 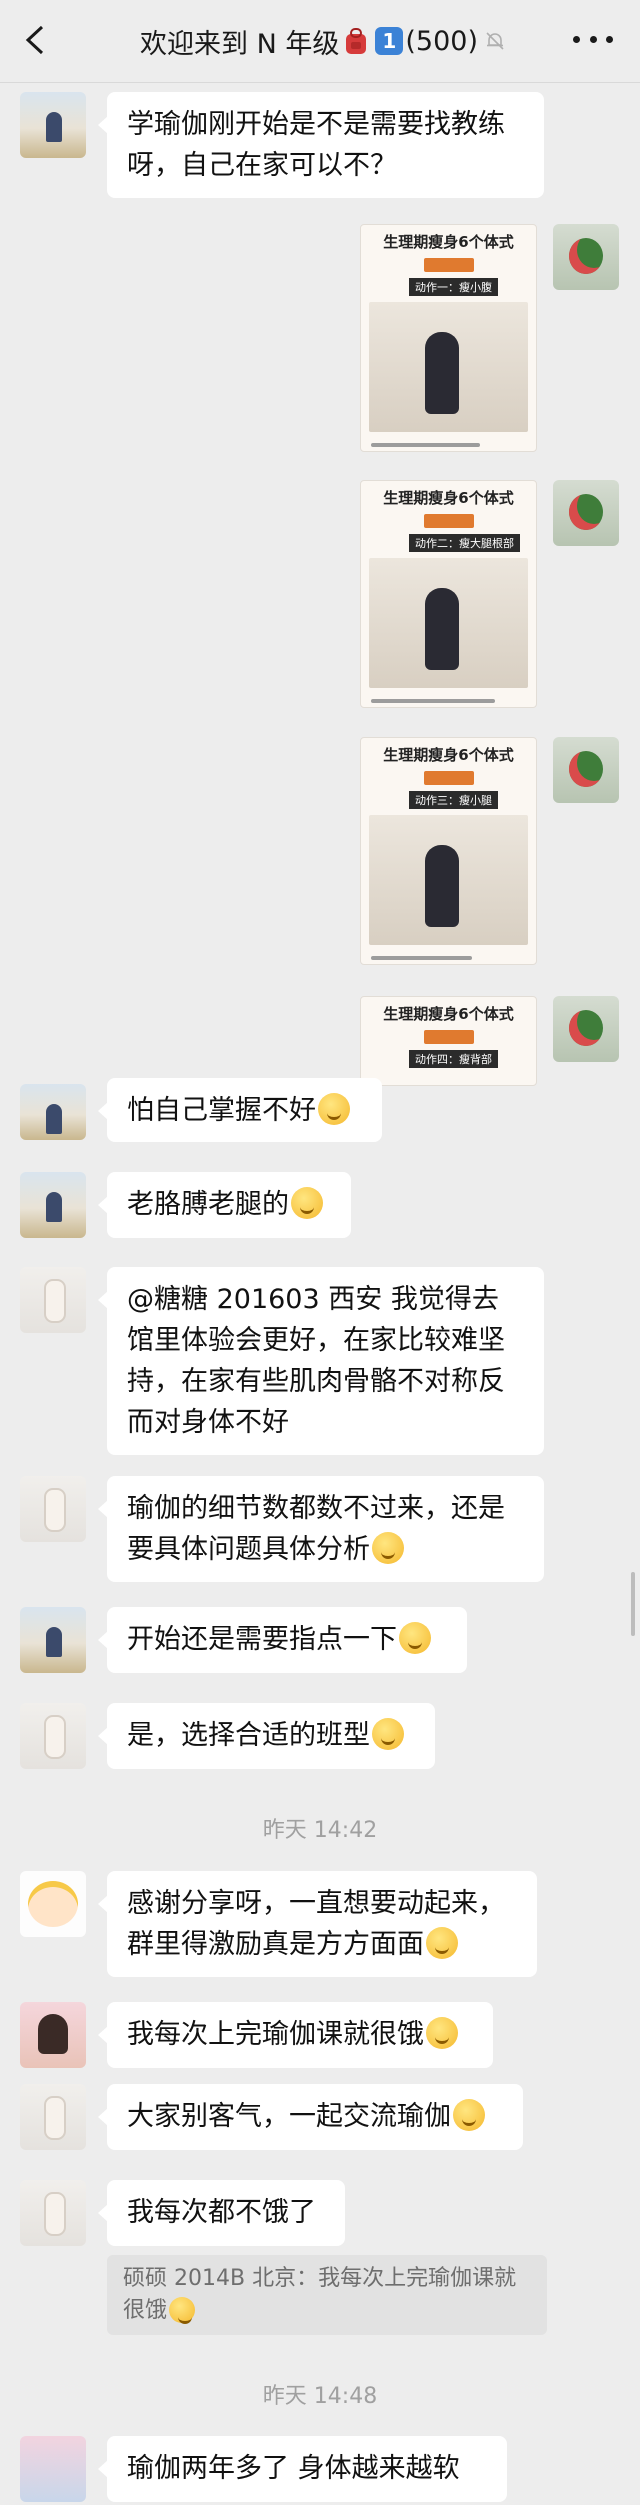 I want to click on message-text: 开始还是需要指点一下, so click(x=262, y=1639).